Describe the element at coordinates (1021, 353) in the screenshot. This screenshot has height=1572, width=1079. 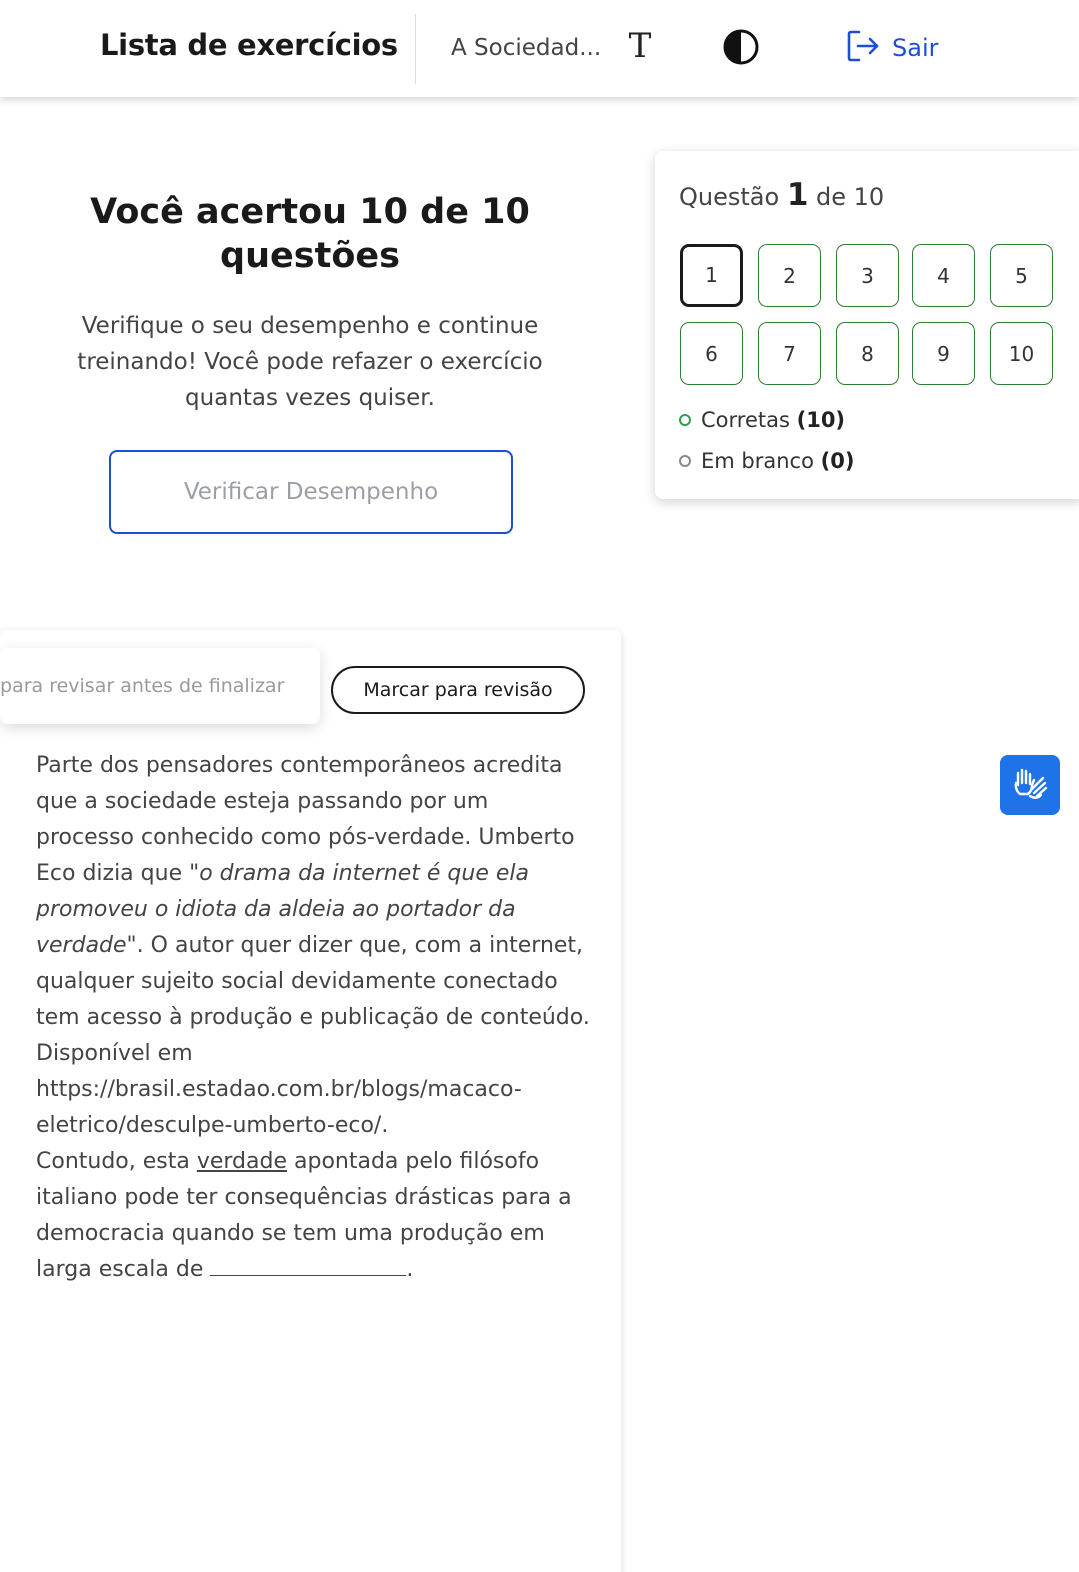
I see `question-button-10: 10` at that location.